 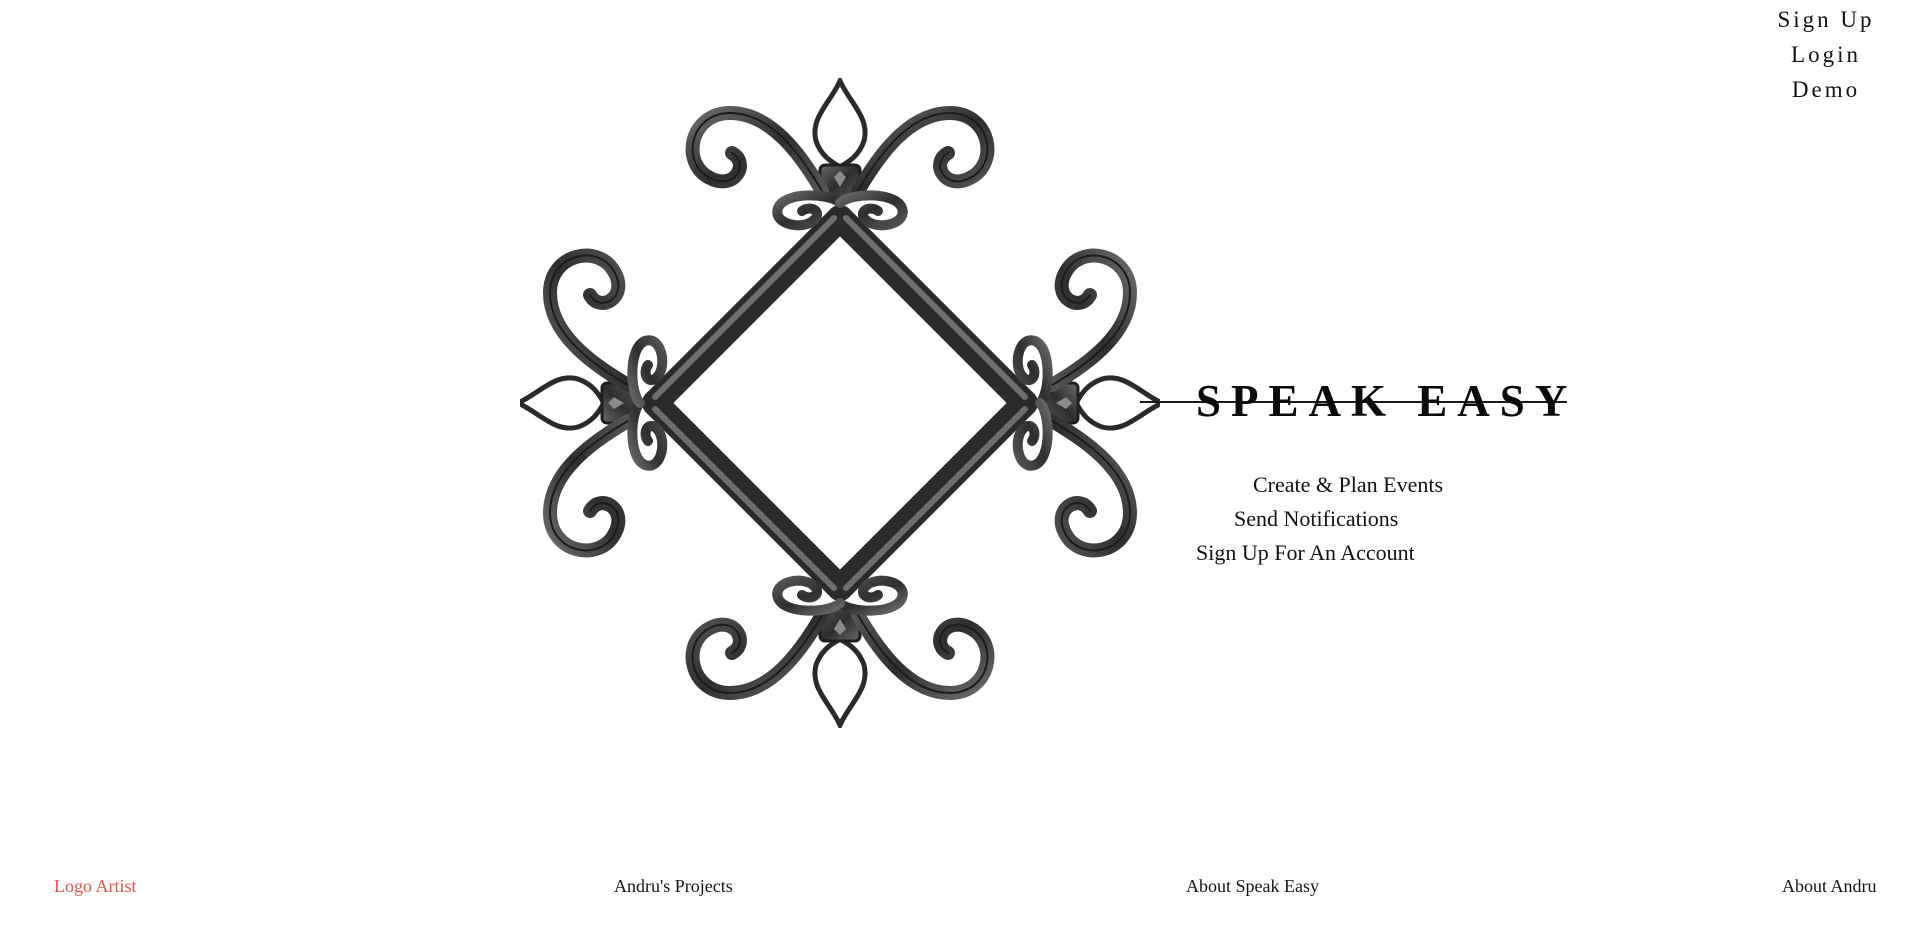 I want to click on about-author-link: About Andru, so click(x=1829, y=886).